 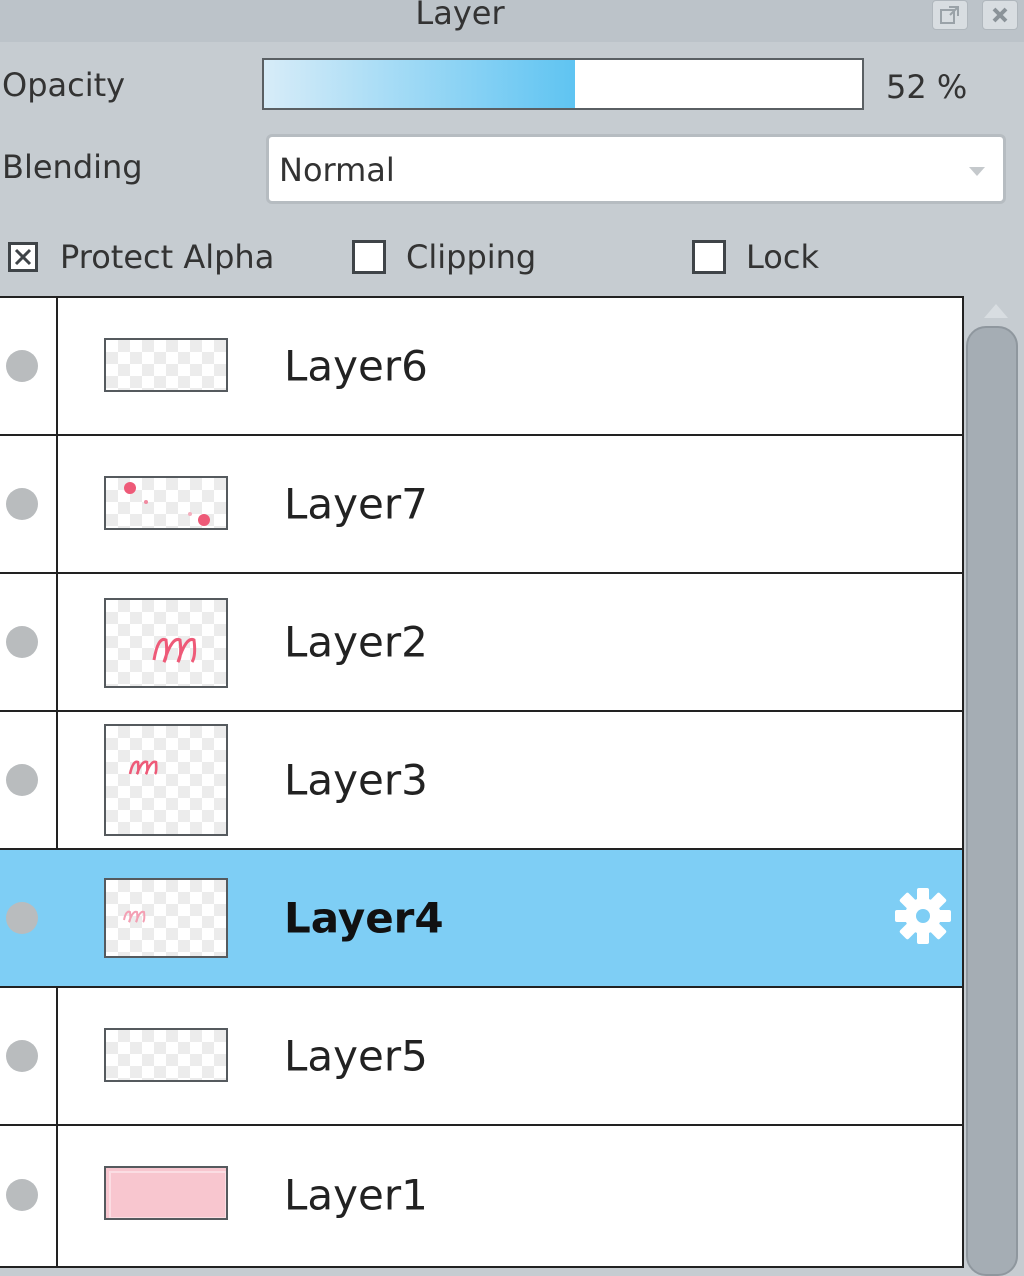 What do you see at coordinates (356, 366) in the screenshot?
I see `layer-name: Layer6` at bounding box center [356, 366].